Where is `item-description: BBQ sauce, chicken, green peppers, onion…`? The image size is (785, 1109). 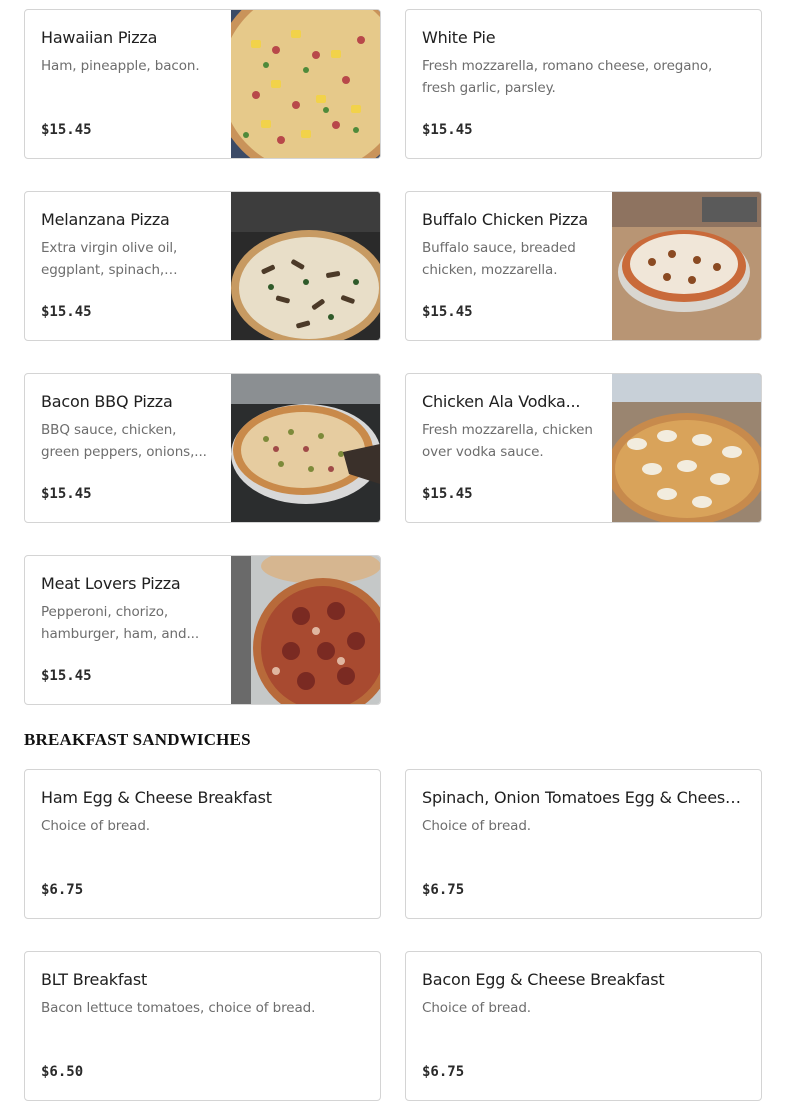
item-description: BBQ sauce, chicken, green peppers, onion… is located at coordinates (124, 441).